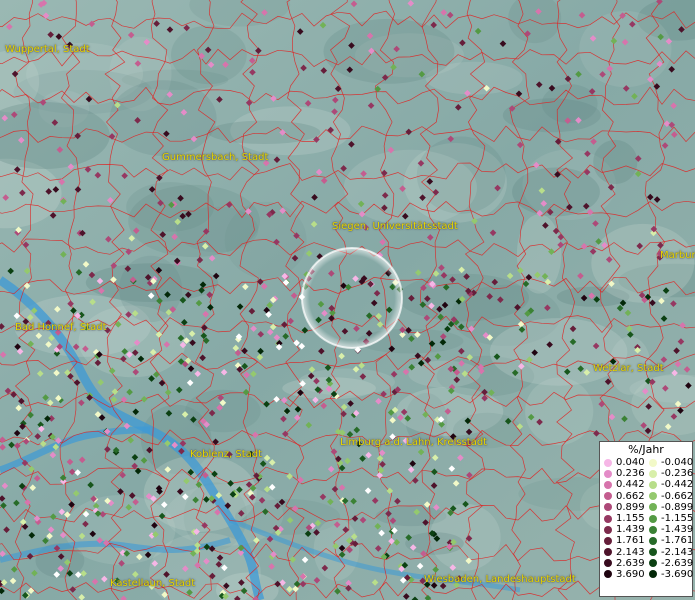 The image size is (695, 600). What do you see at coordinates (630, 496) in the screenshot?
I see `legend-label: 0.662` at bounding box center [630, 496].